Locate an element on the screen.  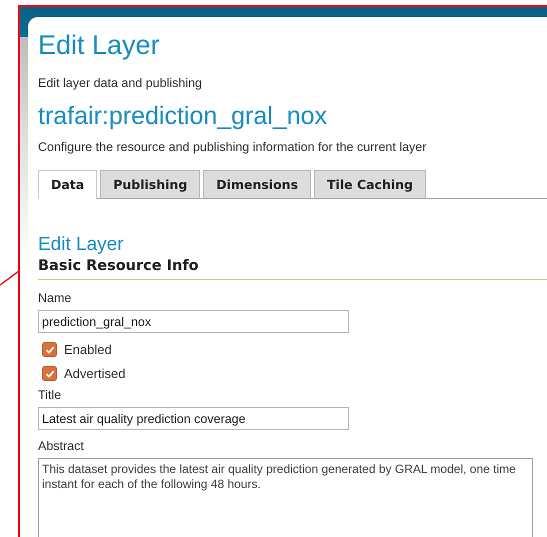
page-description: Configure the resource and publishing information for the current layer is located at coordinates (233, 147).